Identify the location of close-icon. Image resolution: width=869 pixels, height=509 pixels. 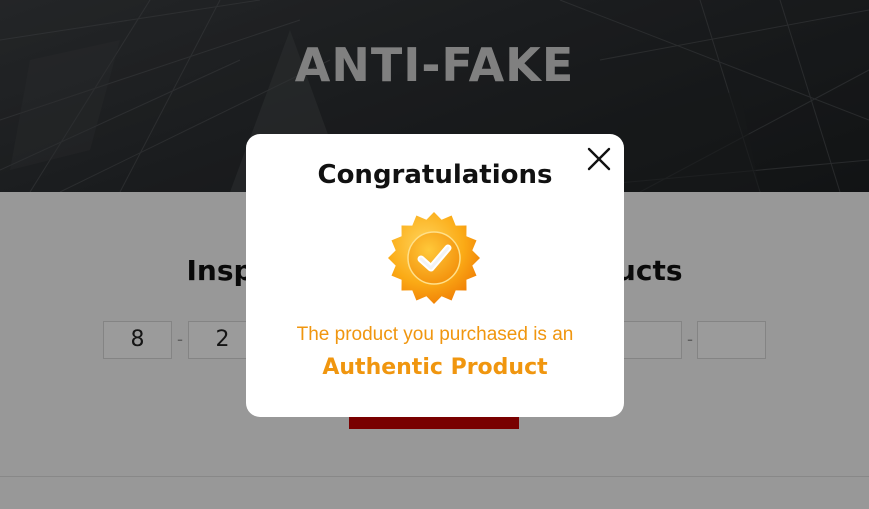
(599, 159).